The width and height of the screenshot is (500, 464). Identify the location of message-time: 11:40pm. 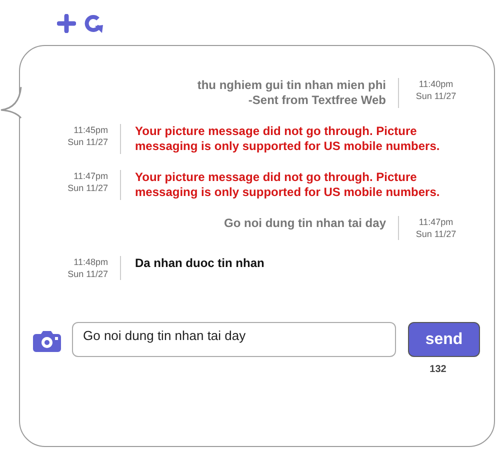
(436, 84).